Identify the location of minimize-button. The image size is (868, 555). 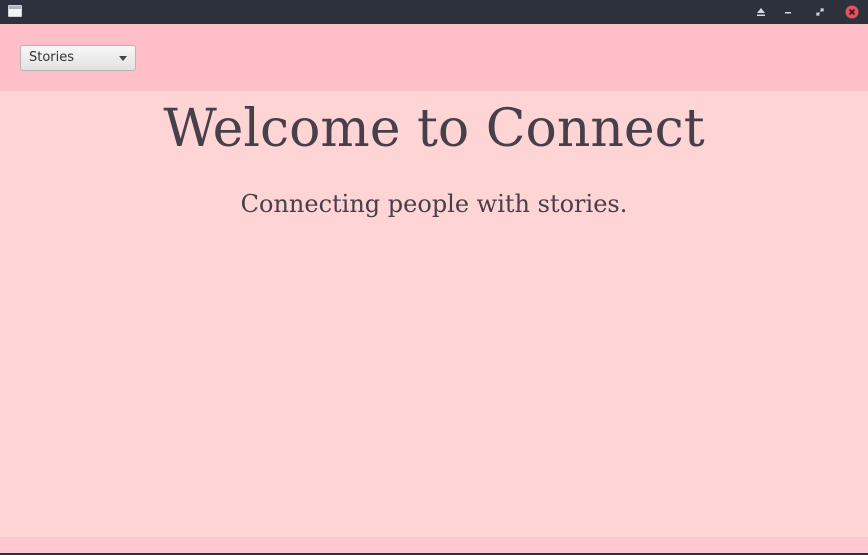
(788, 12).